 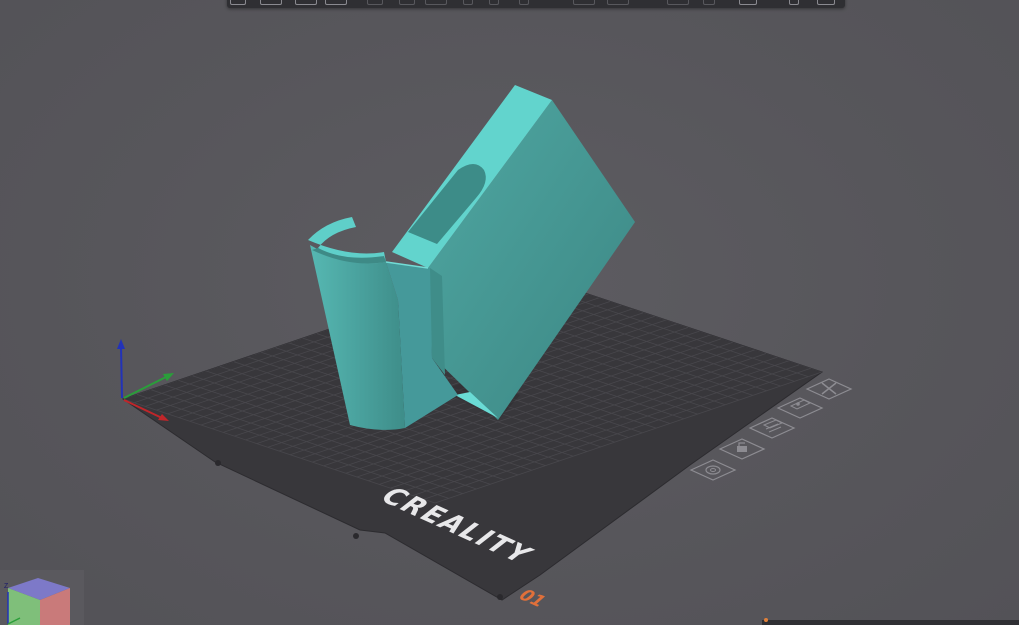 What do you see at coordinates (800, 408) in the screenshot?
I see `plate-thumbnail-icon` at bounding box center [800, 408].